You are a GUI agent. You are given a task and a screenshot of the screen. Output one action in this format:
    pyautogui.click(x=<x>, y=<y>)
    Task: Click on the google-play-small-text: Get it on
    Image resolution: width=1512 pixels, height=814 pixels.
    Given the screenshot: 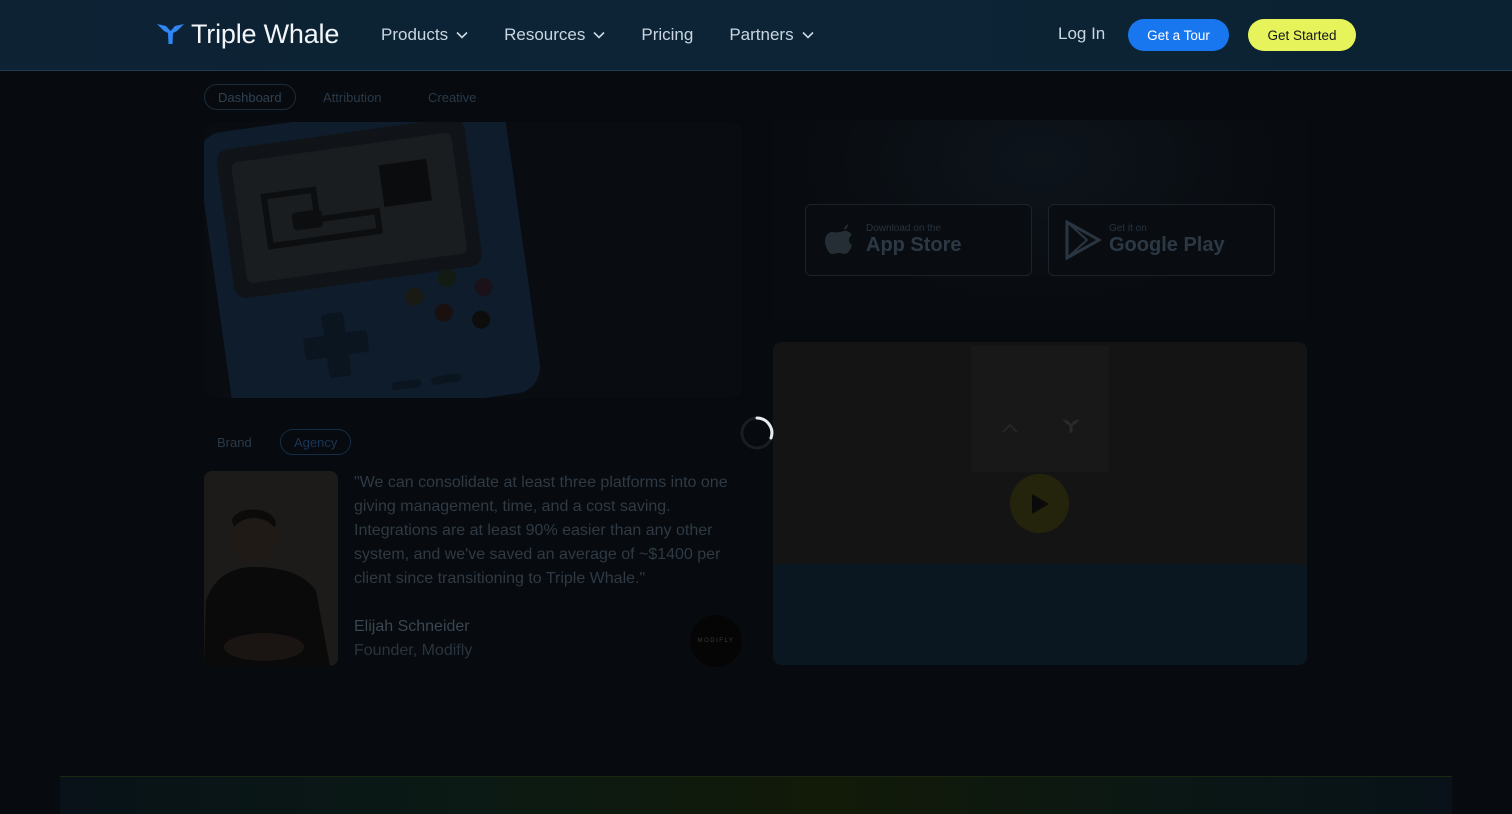 What is the action you would take?
    pyautogui.click(x=1128, y=228)
    